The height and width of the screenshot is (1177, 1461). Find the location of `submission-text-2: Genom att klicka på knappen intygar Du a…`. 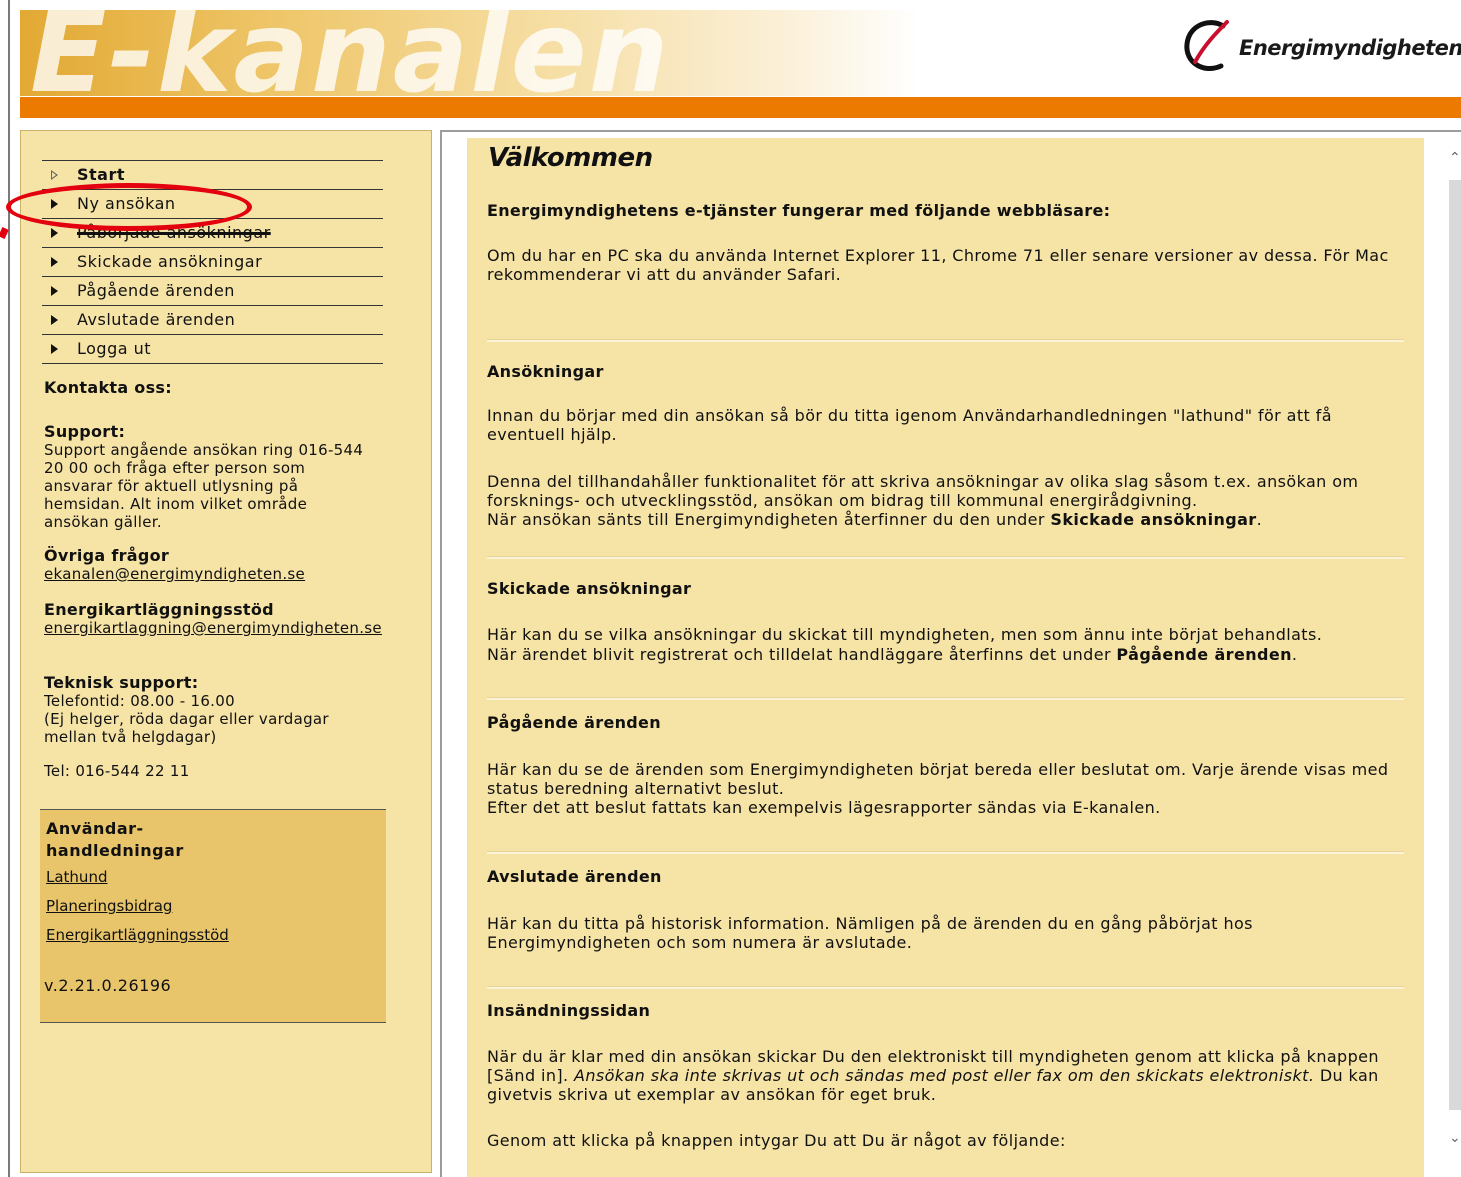

submission-text-2: Genom att klicka på knappen intygar Du a… is located at coordinates (776, 1140).